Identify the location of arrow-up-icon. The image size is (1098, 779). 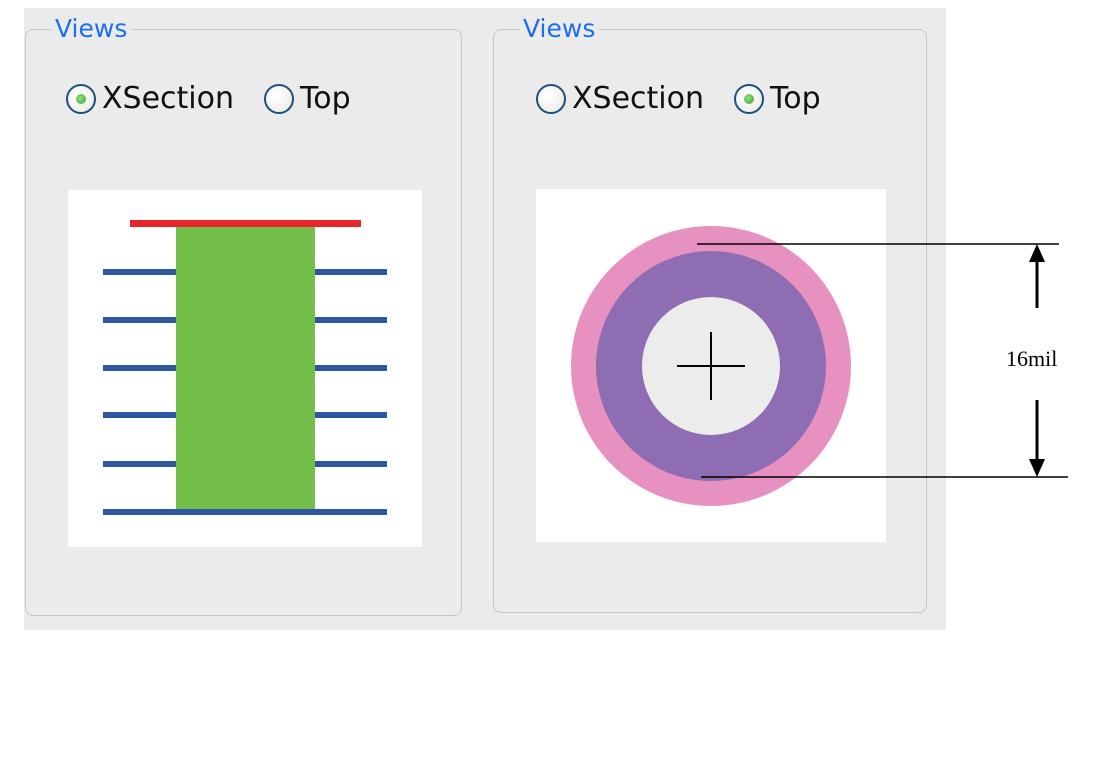
(1037, 276).